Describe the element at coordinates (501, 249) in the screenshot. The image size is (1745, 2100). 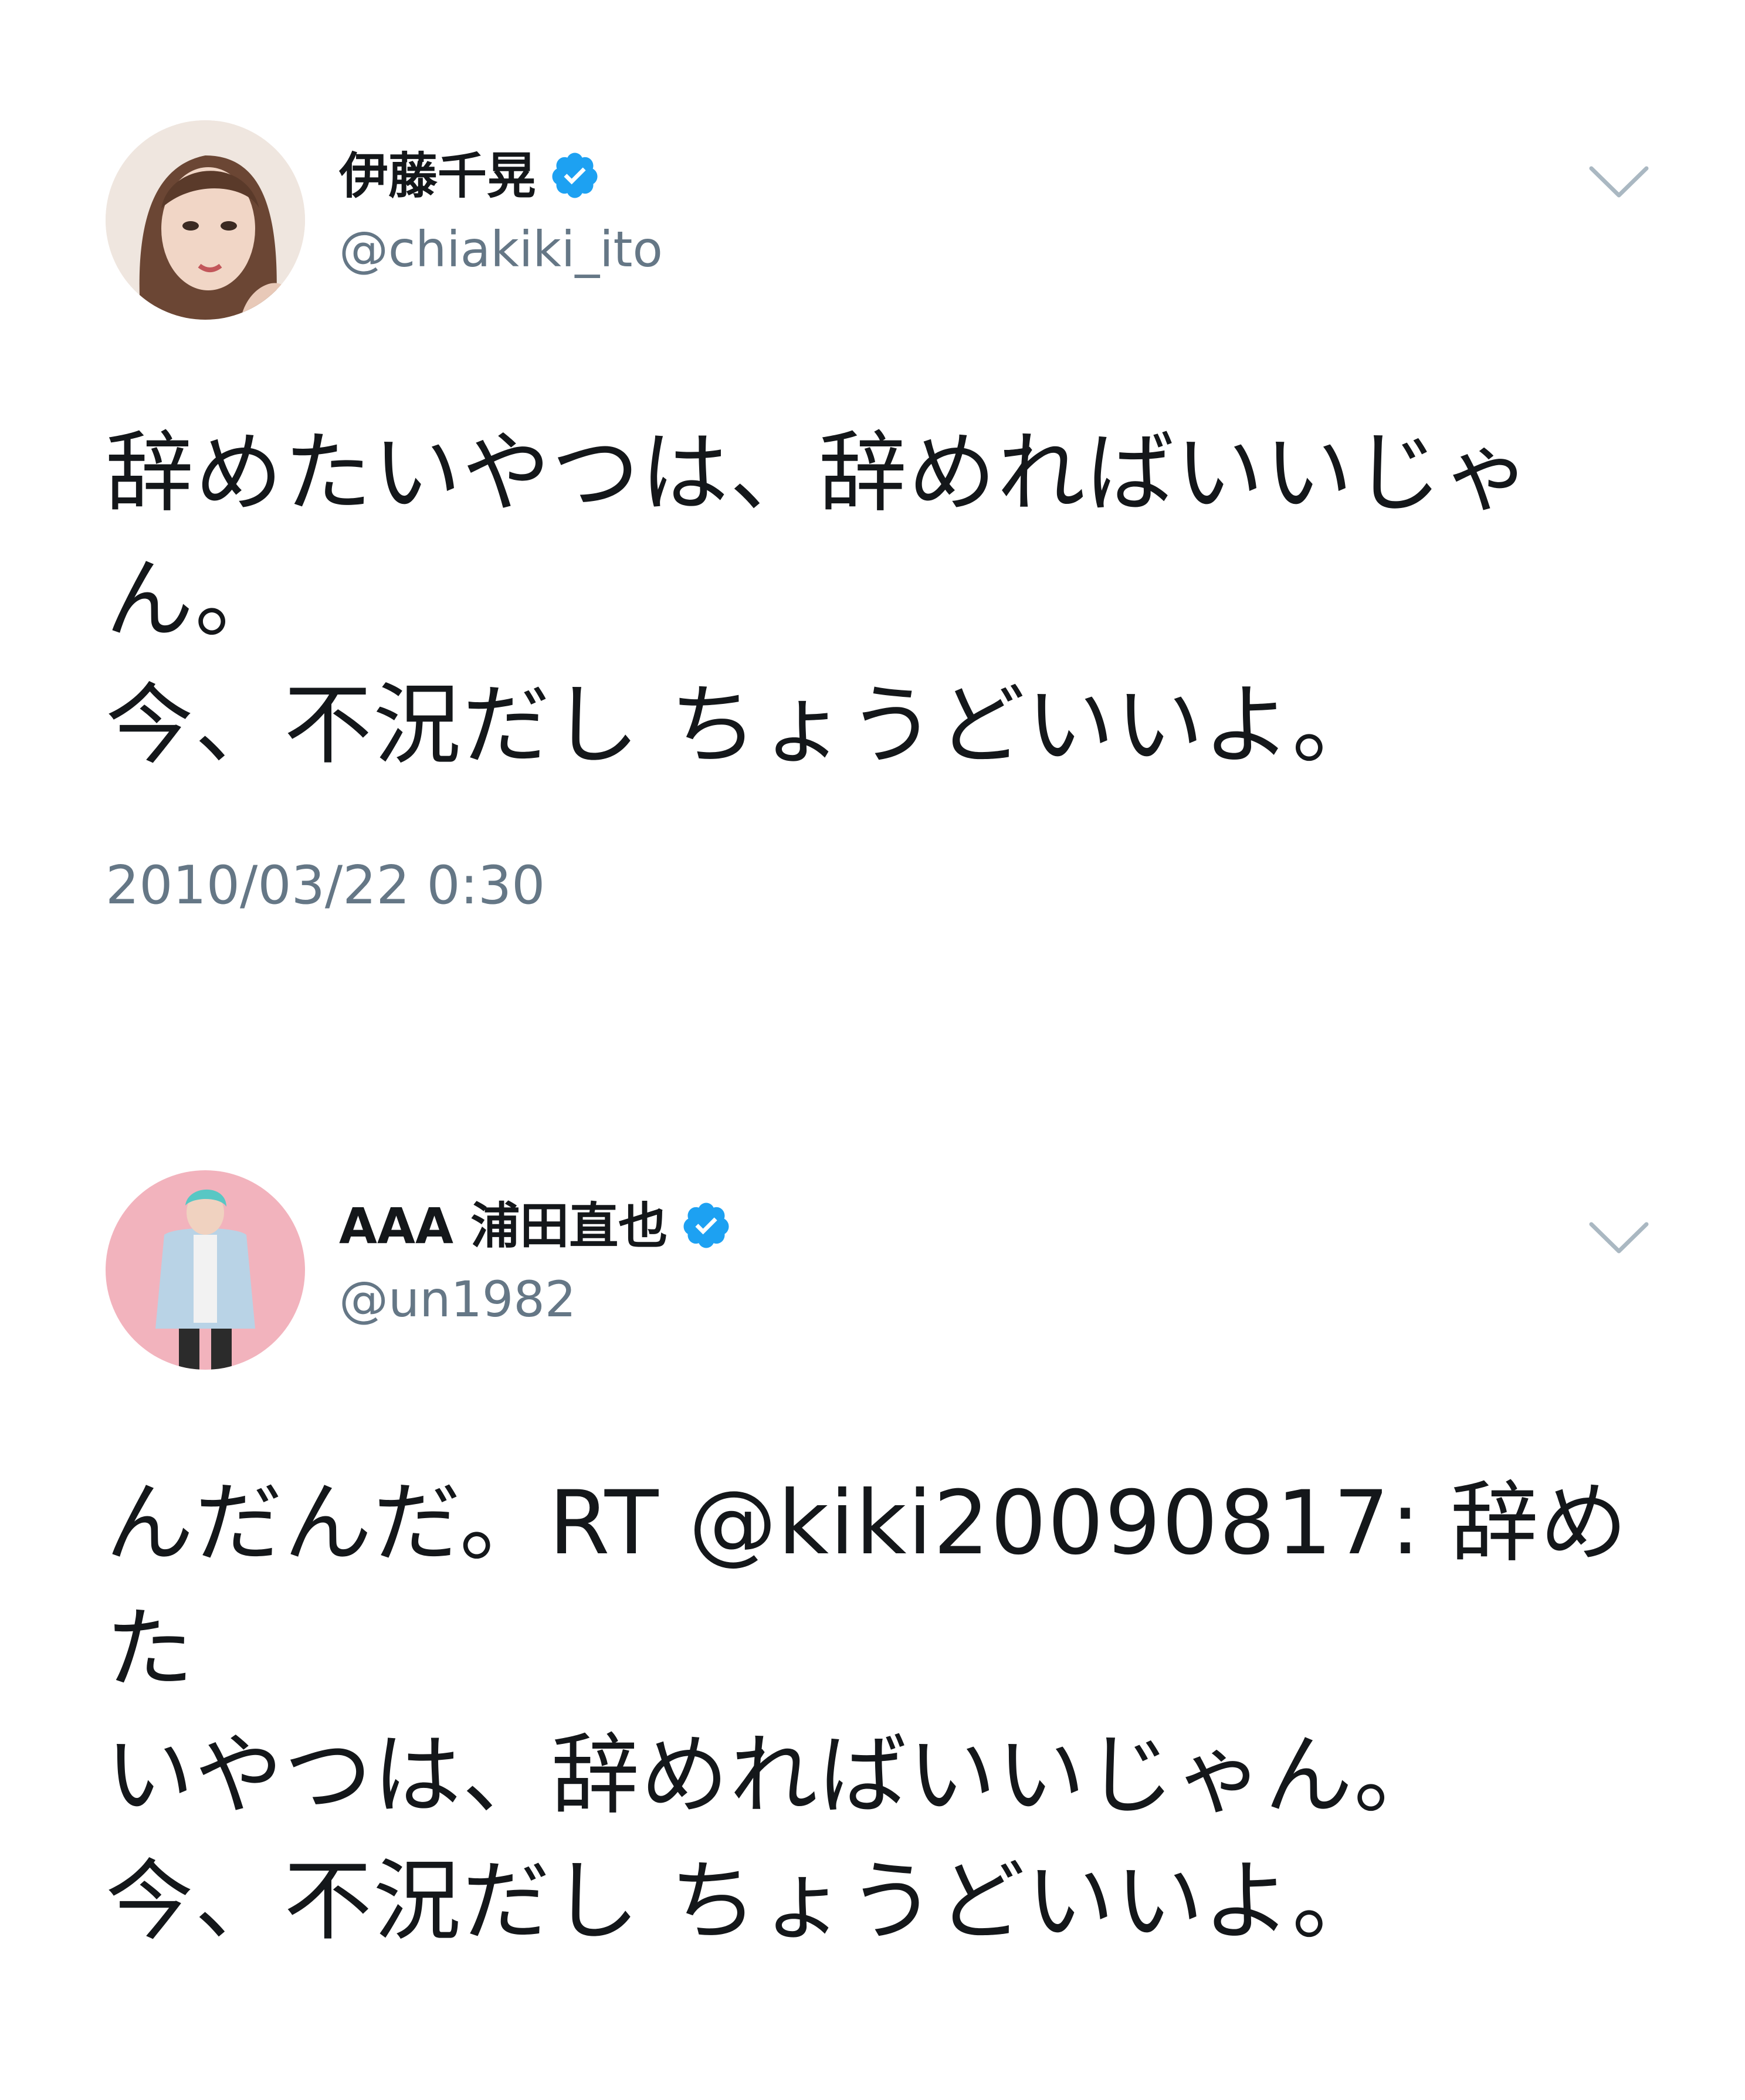
I see `handle: @chiakiki_ito` at that location.